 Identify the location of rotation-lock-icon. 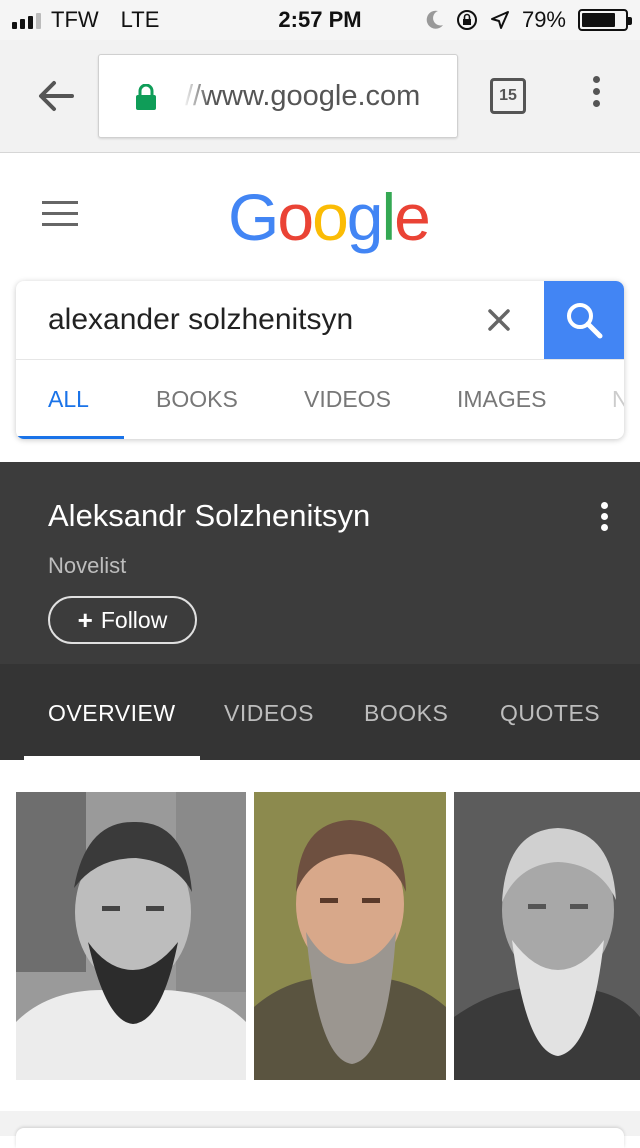
(466, 20).